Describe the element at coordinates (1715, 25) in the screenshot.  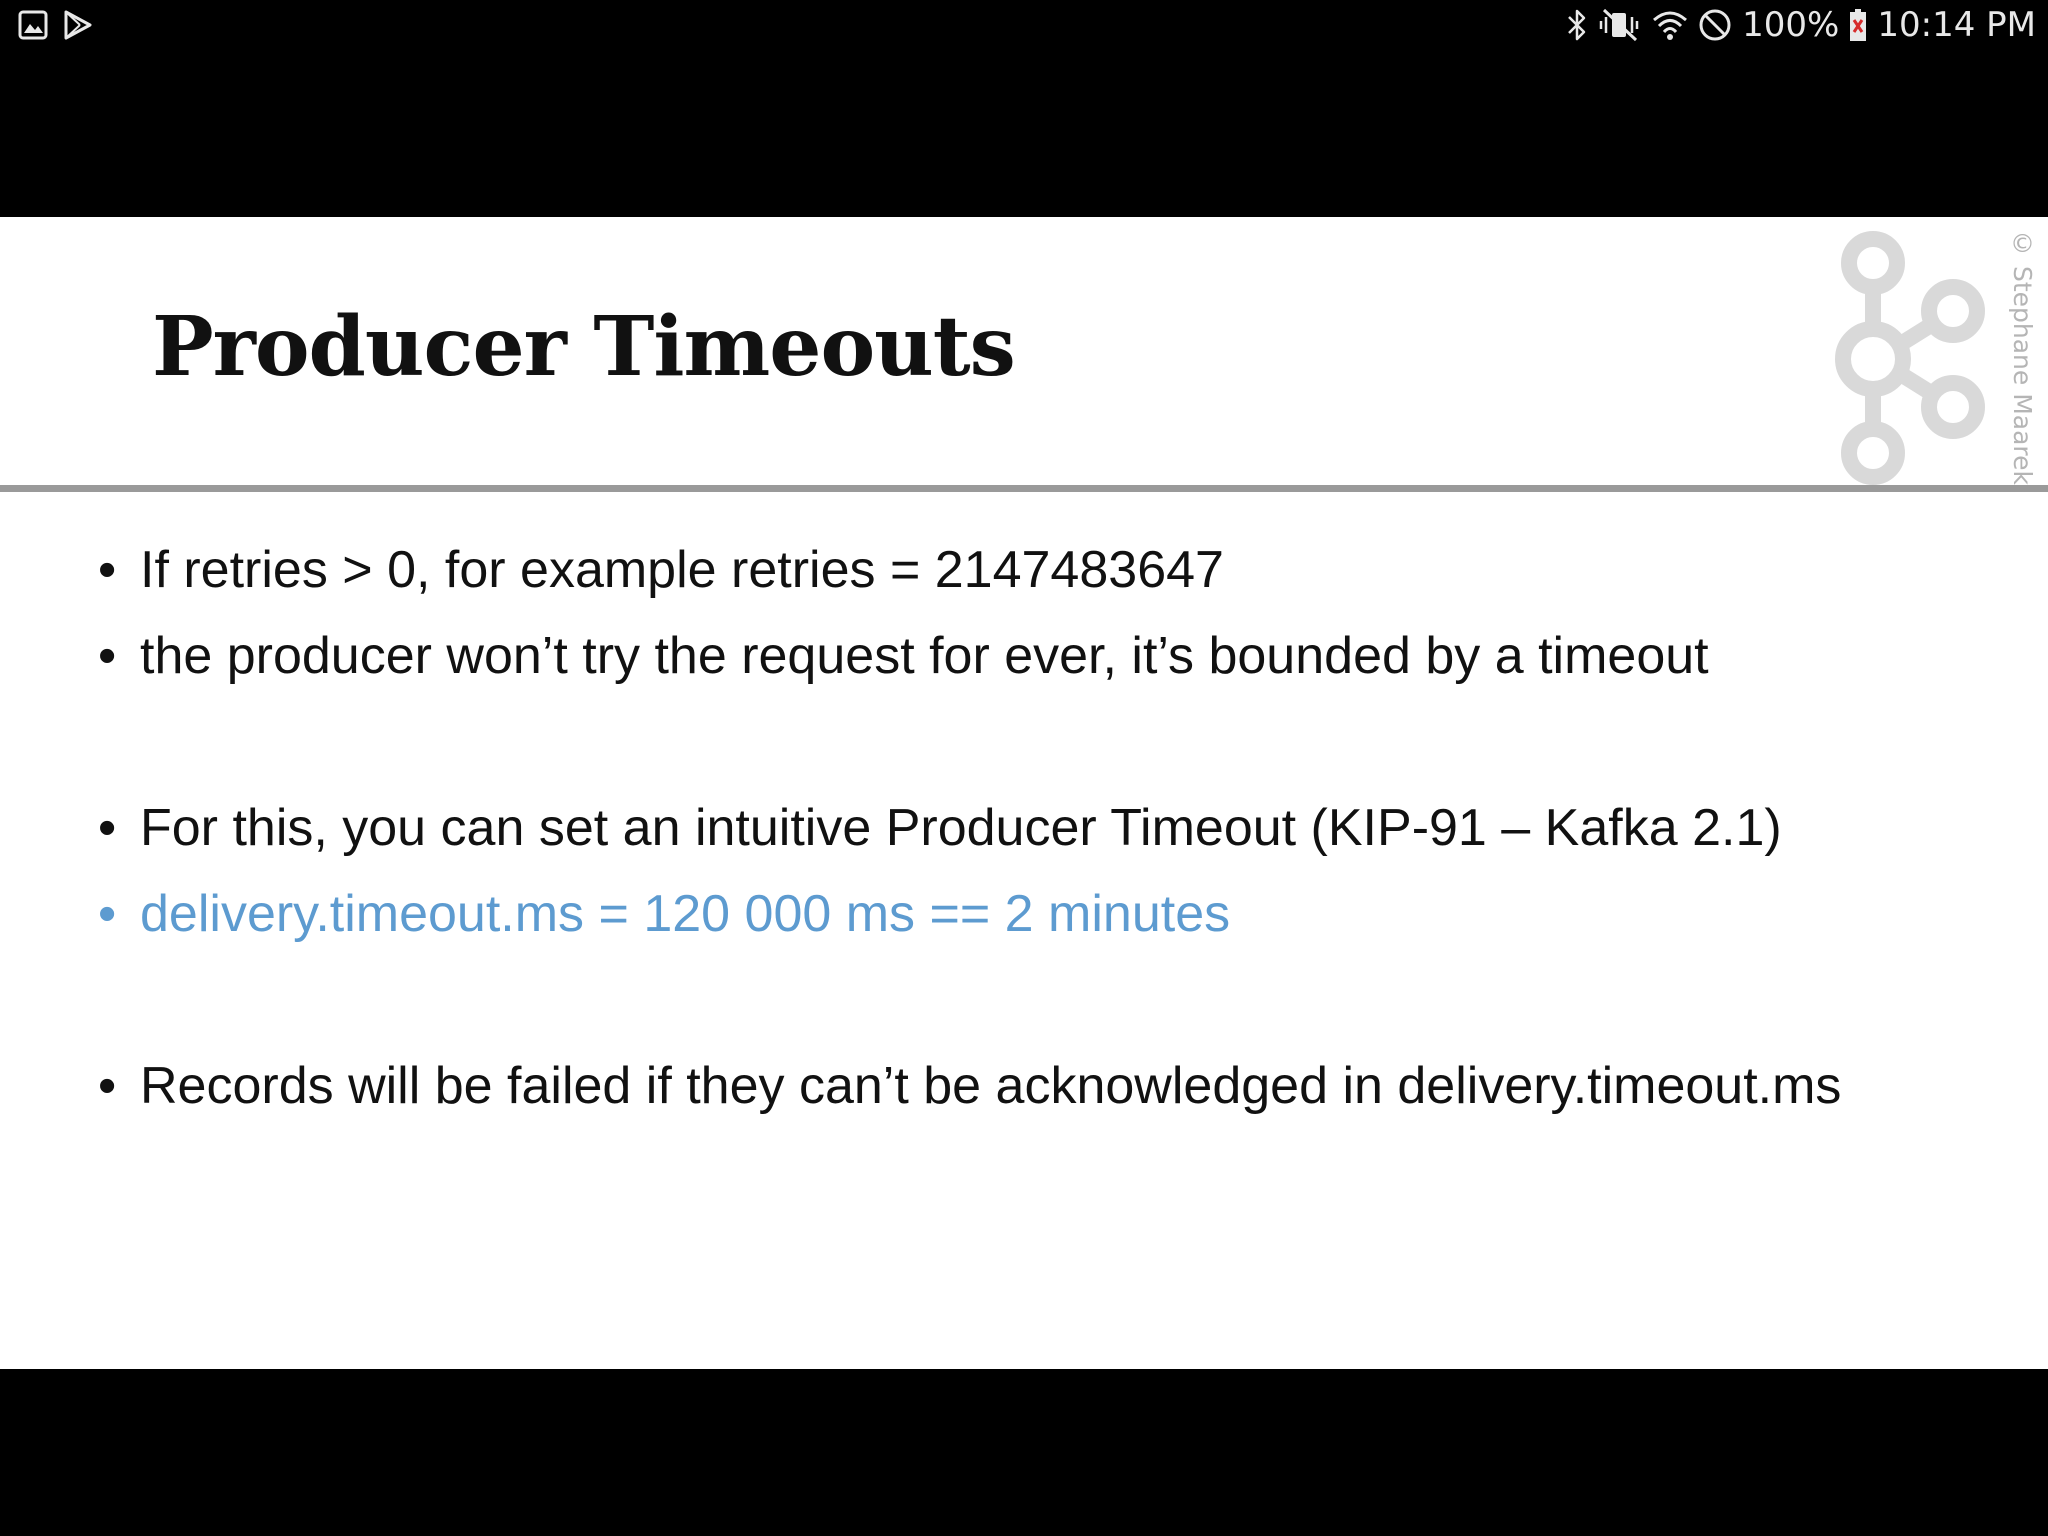
I see `do-not-disturb-icon` at that location.